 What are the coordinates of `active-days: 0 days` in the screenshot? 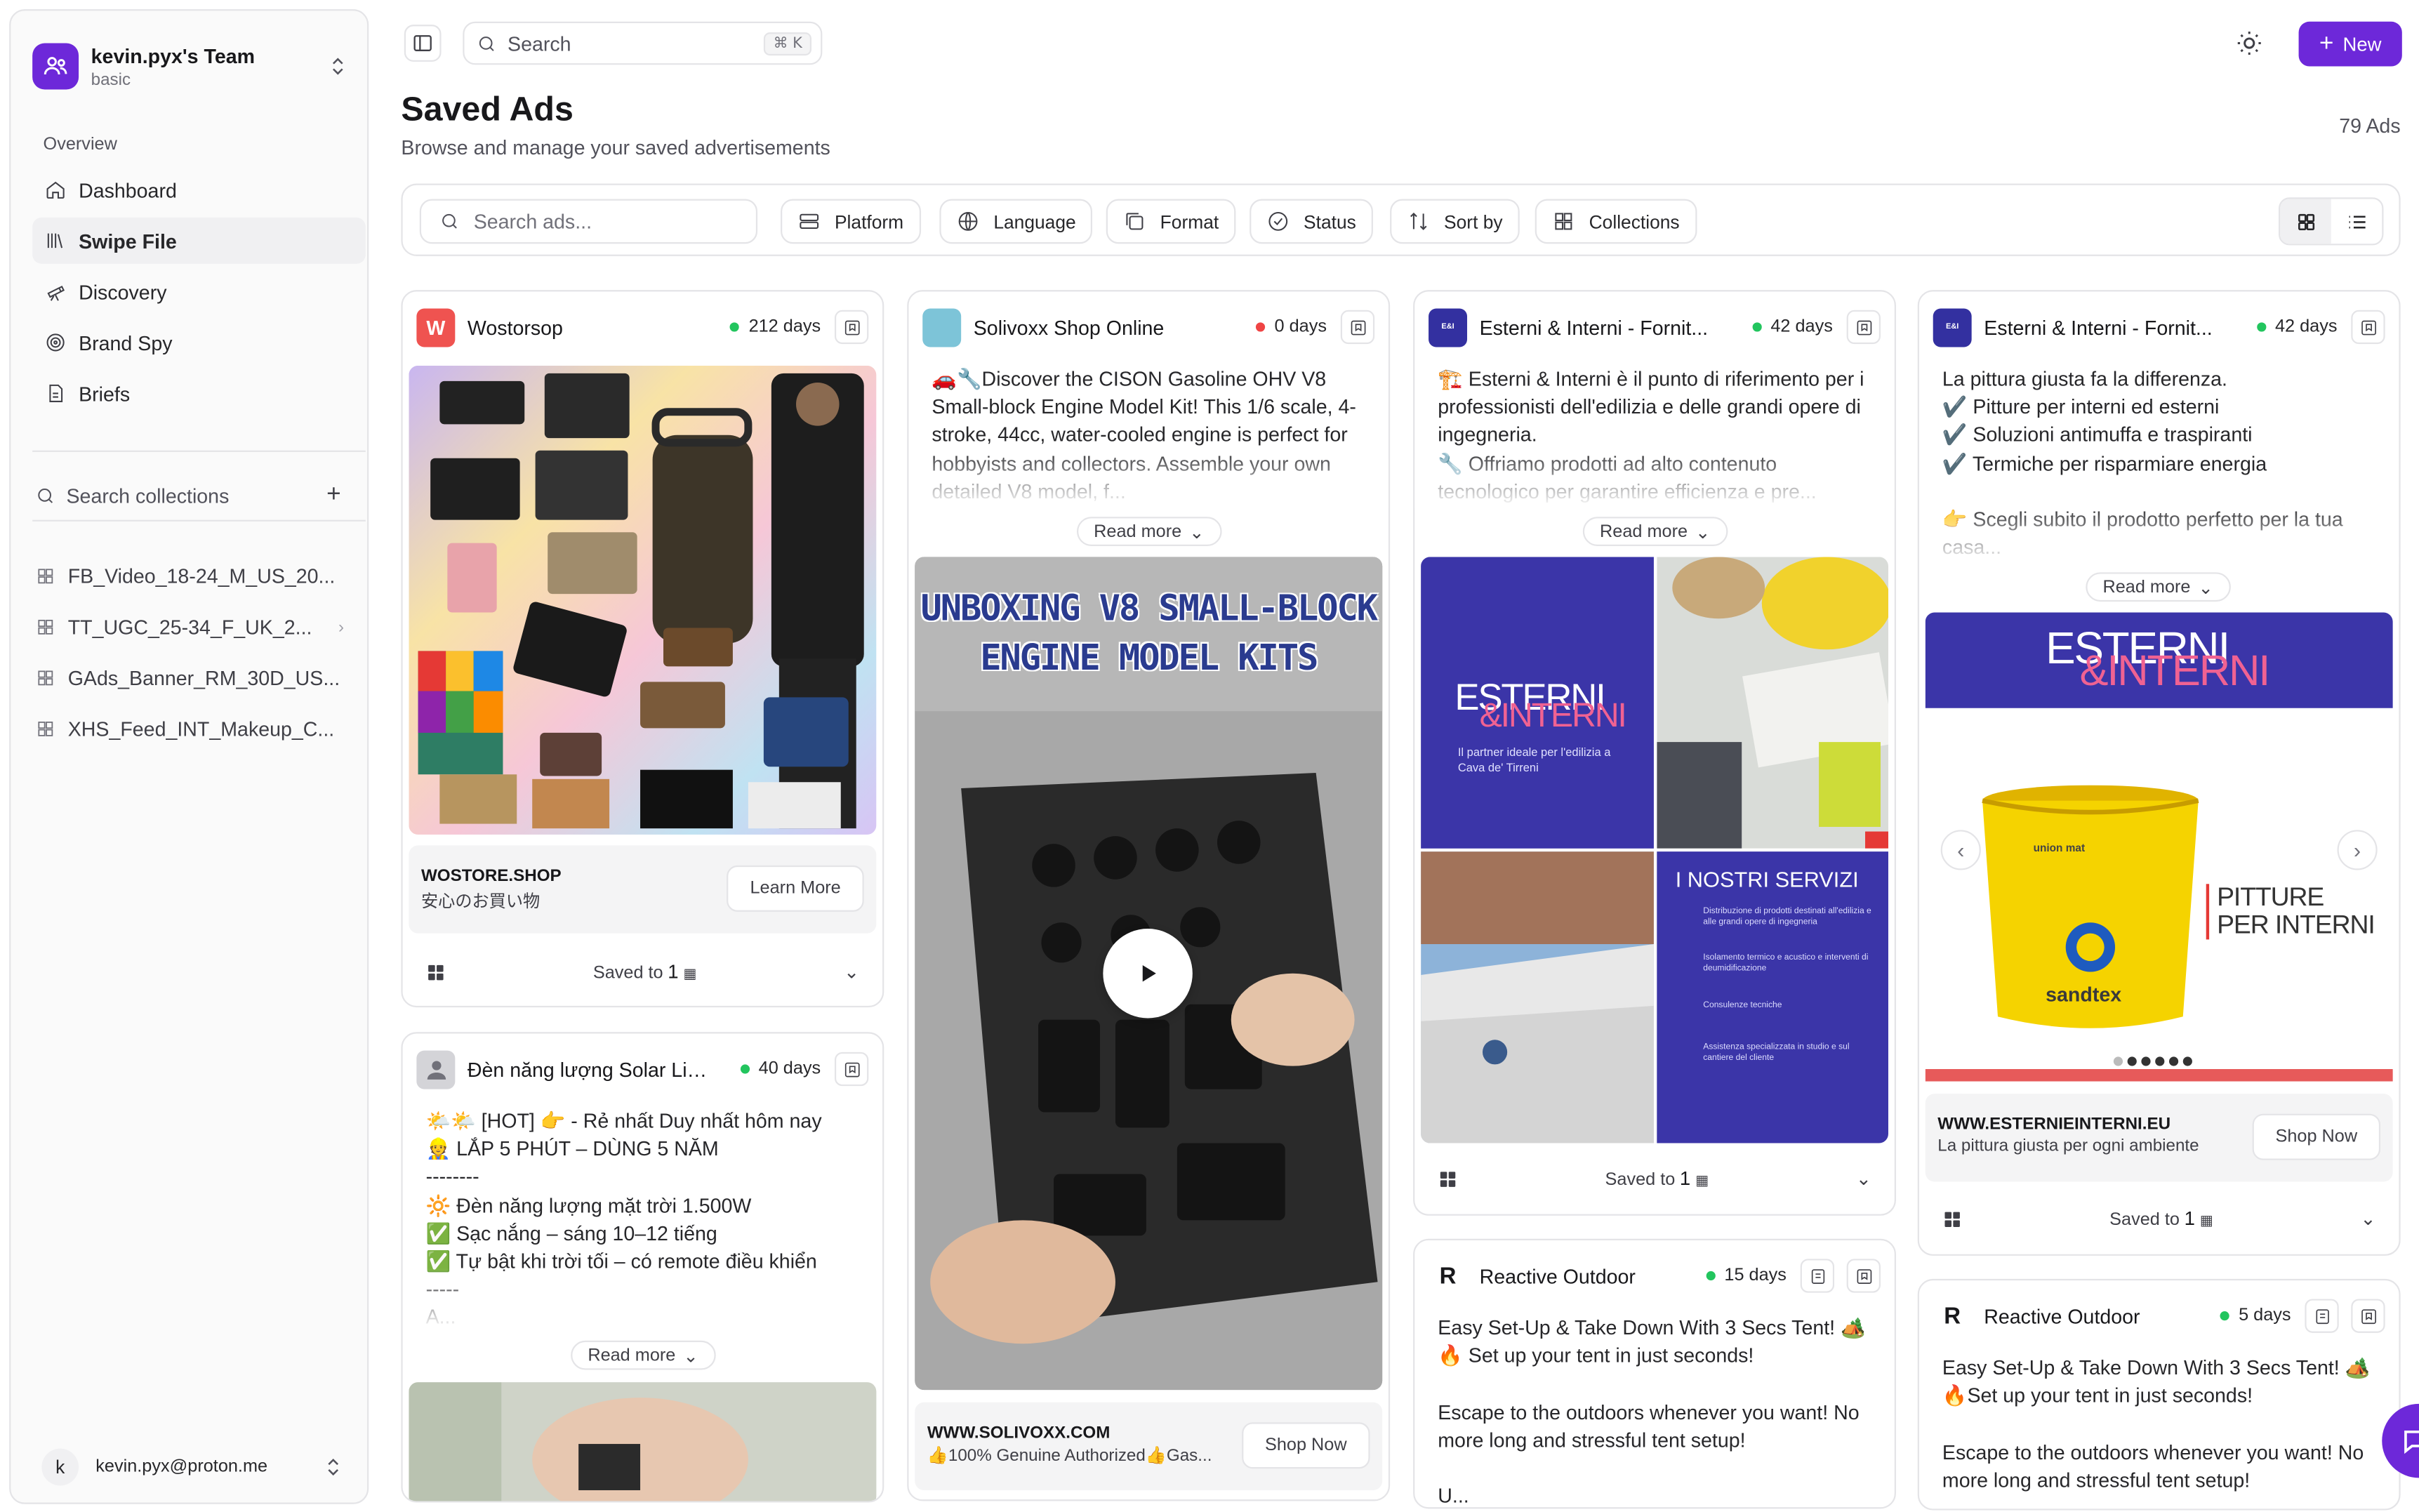 It's located at (1292, 327).